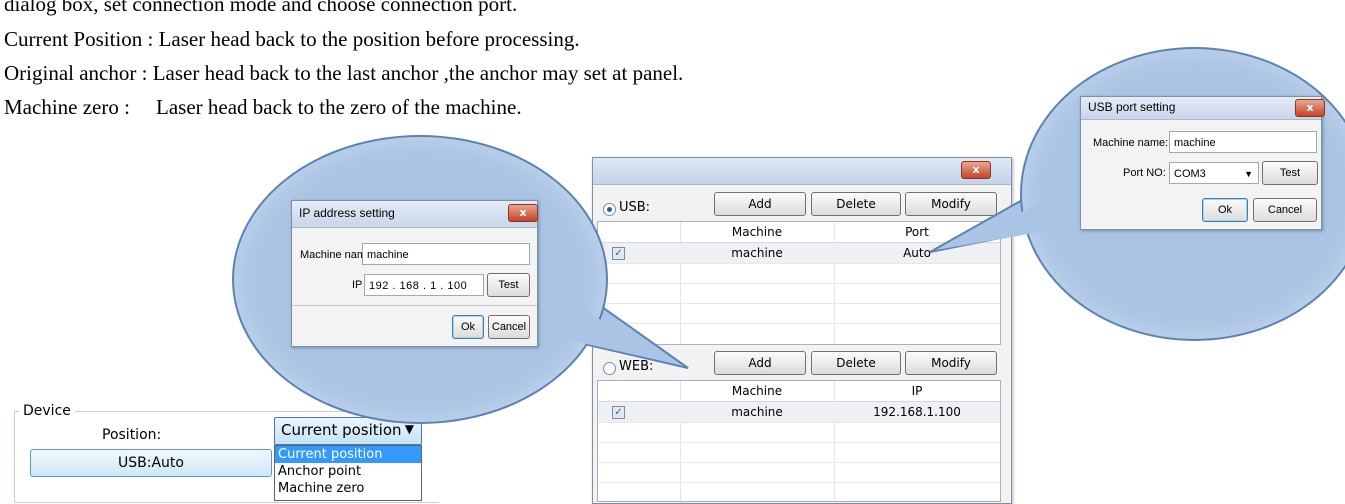 The image size is (1345, 504). I want to click on usb-port-select: COM3 ▼, so click(1214, 173).